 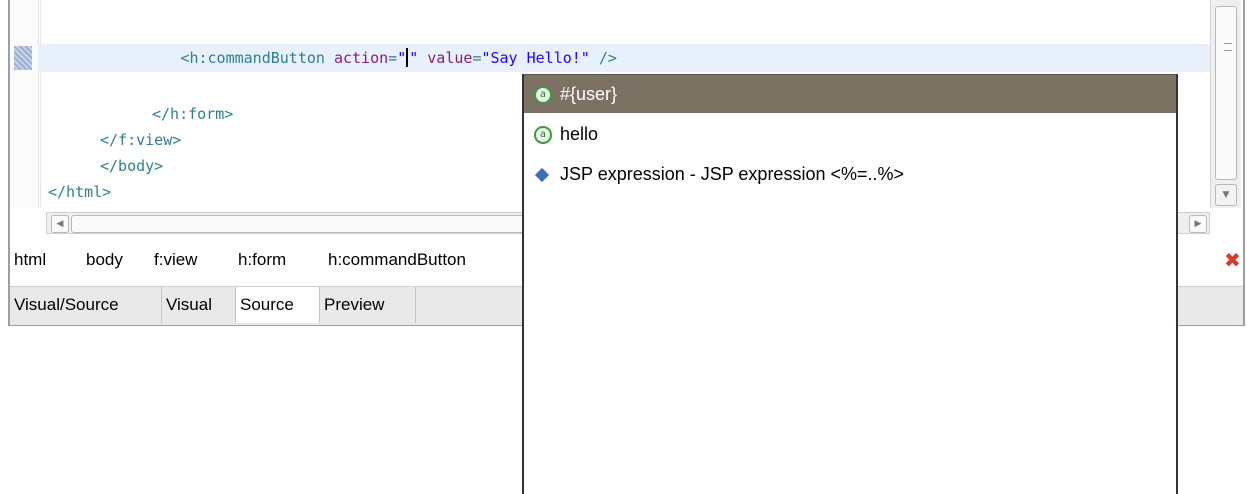 I want to click on breadcrumb-item-body: body, so click(x=104, y=260).